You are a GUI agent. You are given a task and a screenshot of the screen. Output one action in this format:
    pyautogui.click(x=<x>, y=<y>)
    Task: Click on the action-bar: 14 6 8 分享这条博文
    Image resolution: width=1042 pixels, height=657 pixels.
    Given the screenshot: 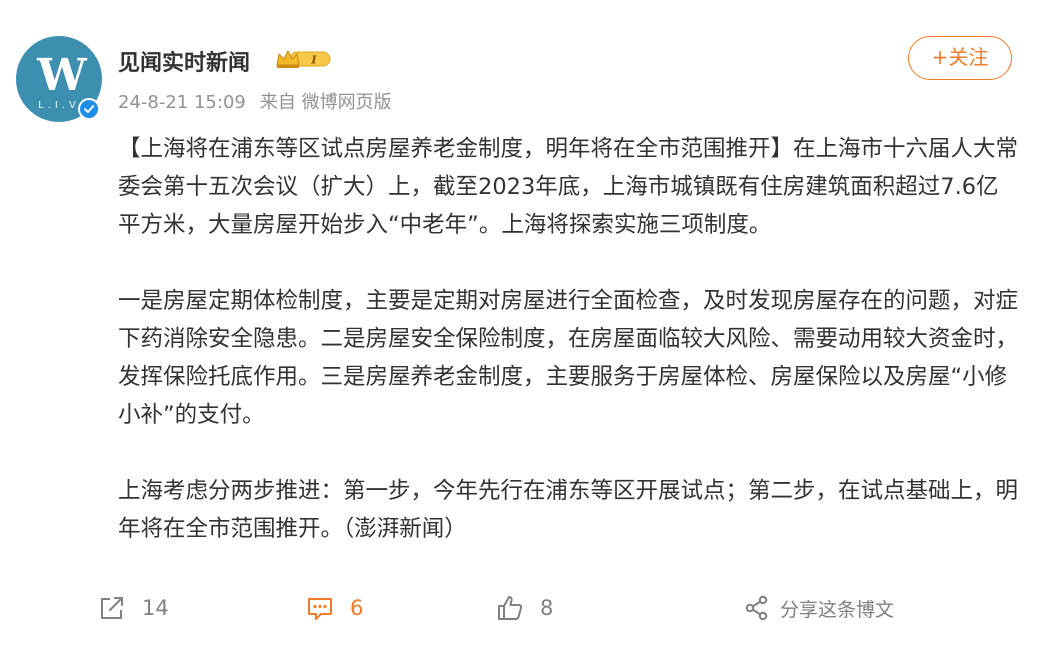 What is the action you would take?
    pyautogui.click(x=521, y=608)
    